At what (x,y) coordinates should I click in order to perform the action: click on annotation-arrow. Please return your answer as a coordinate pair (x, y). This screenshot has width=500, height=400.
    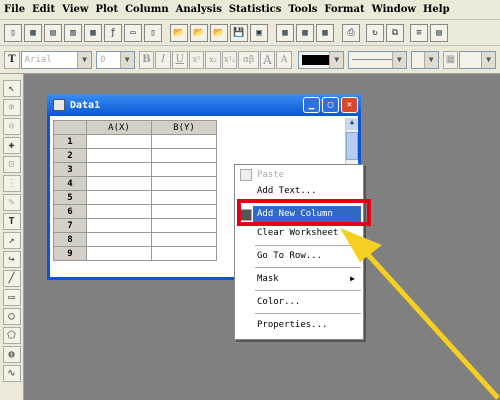
    Looking at the image, I should click on (420, 314).